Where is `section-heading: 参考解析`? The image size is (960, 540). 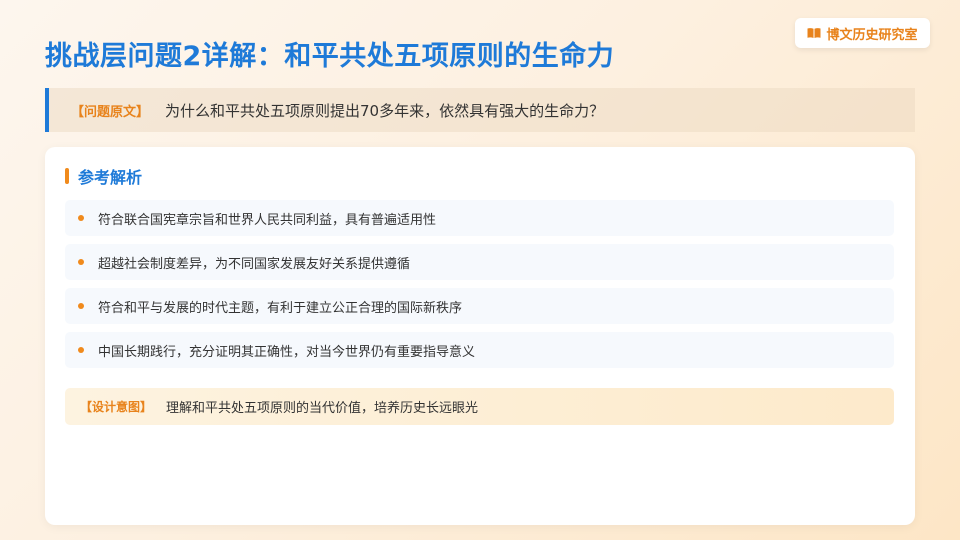 section-heading: 参考解析 is located at coordinates (103, 176).